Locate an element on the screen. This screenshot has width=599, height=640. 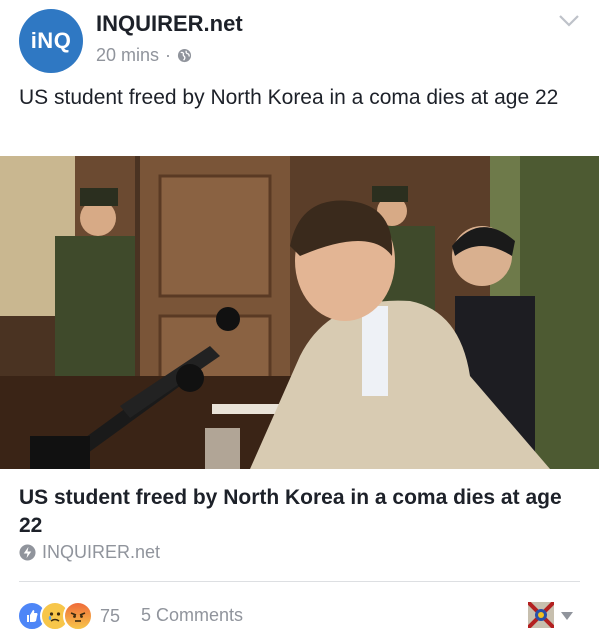
divider is located at coordinates (299, 581).